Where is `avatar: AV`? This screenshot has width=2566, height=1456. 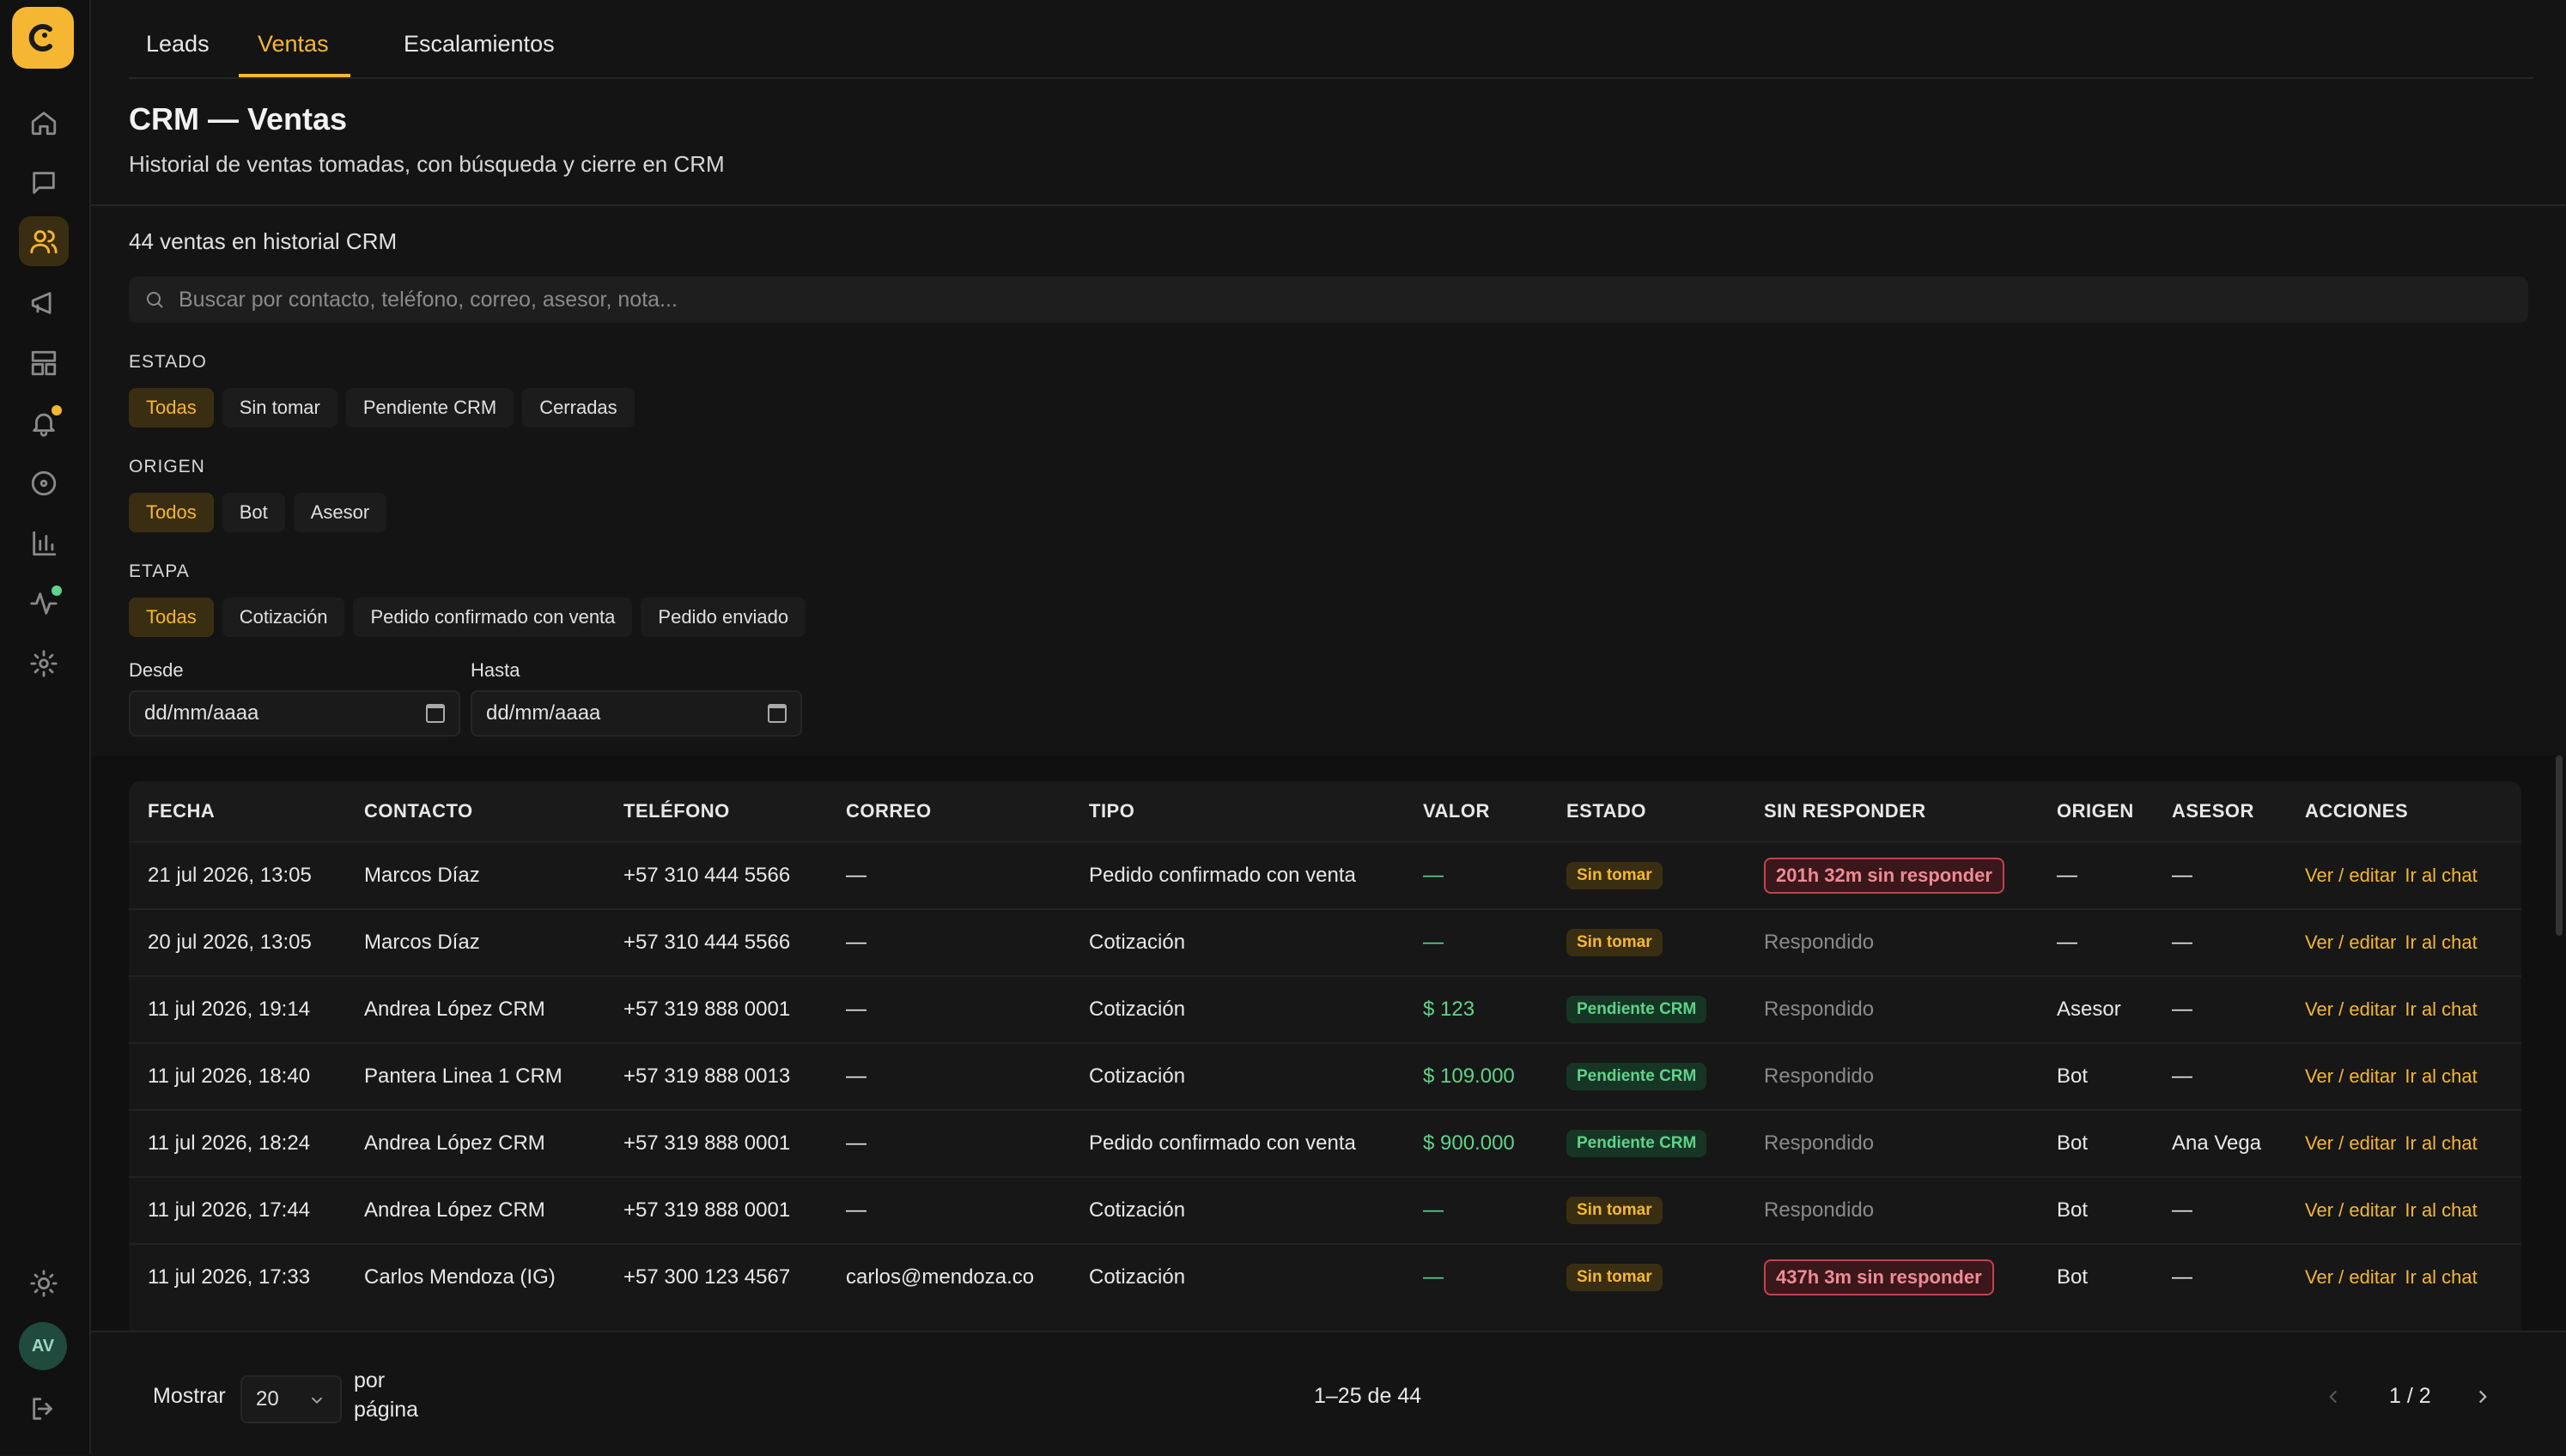
avatar: AV is located at coordinates (43, 1346).